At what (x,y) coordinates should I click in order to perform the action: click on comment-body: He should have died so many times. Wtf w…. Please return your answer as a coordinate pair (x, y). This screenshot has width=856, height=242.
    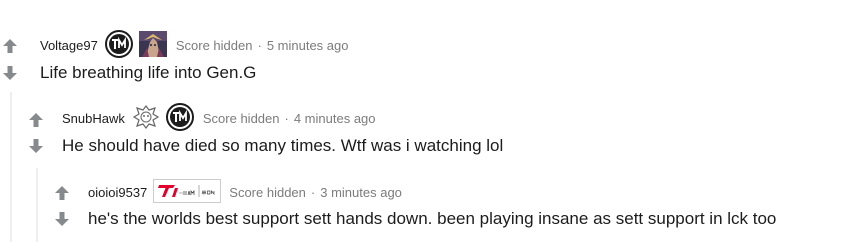
    Looking at the image, I should click on (283, 145).